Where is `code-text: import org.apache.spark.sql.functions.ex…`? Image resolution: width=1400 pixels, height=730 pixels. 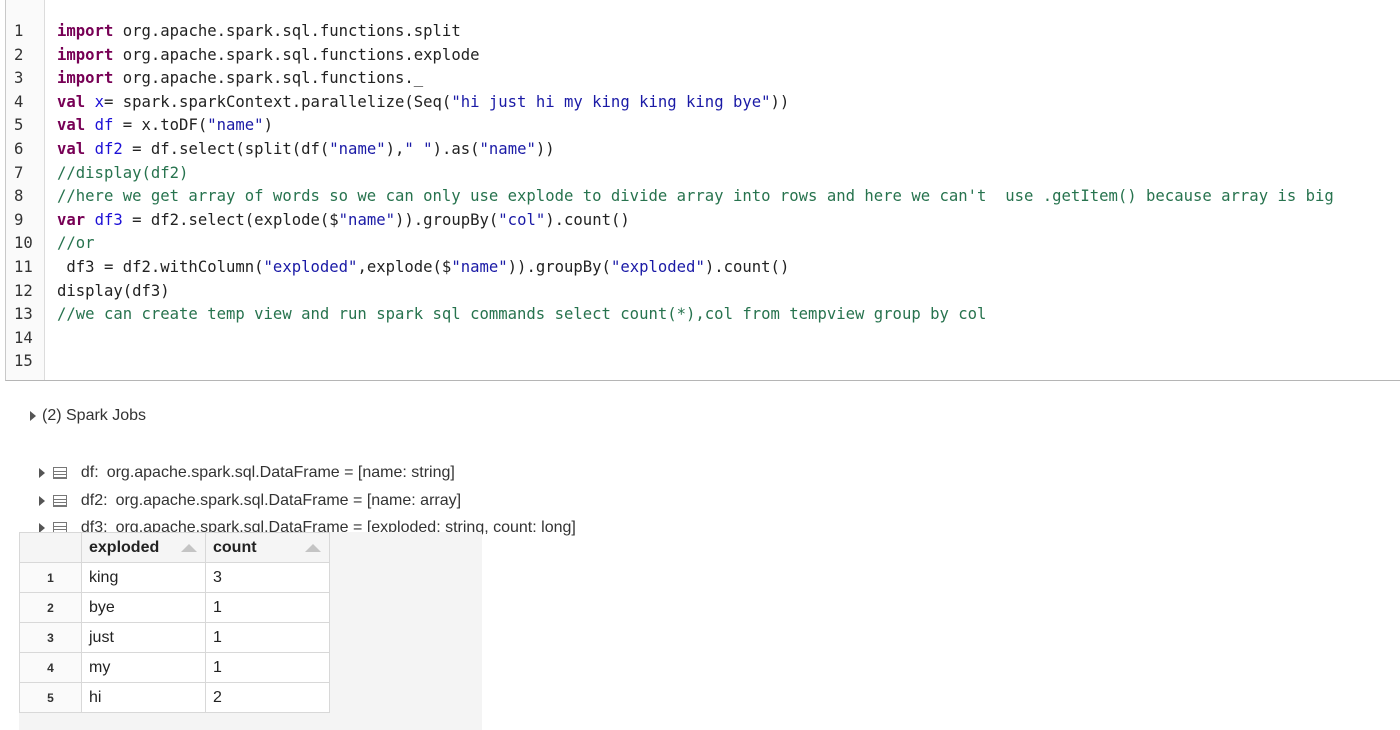
code-text: import org.apache.spark.sql.functions.ex… is located at coordinates (268, 54).